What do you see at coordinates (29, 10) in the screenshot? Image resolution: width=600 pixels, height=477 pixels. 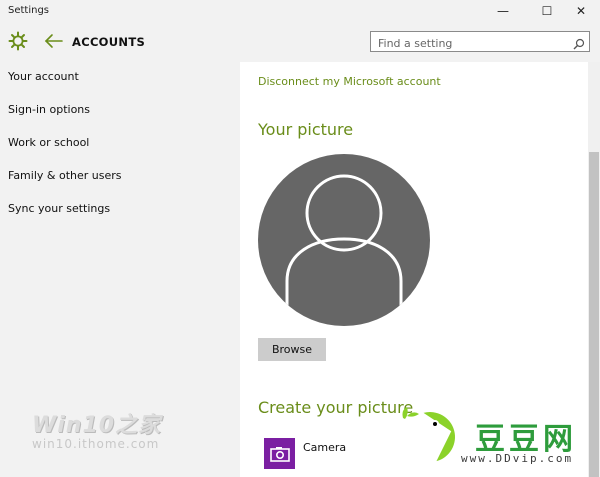 I see `window-title: Settings` at bounding box center [29, 10].